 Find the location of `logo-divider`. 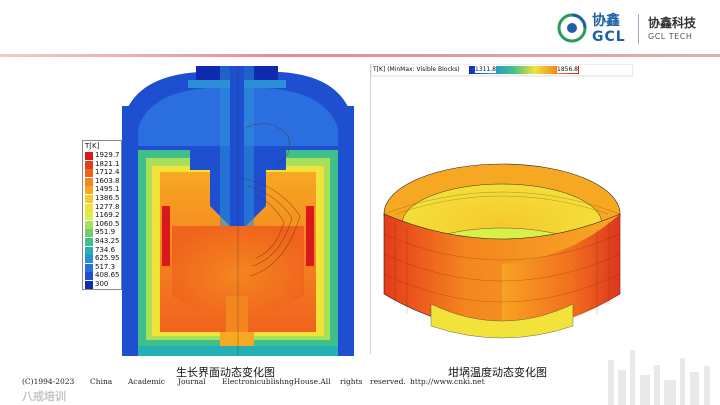

logo-divider is located at coordinates (638, 29).